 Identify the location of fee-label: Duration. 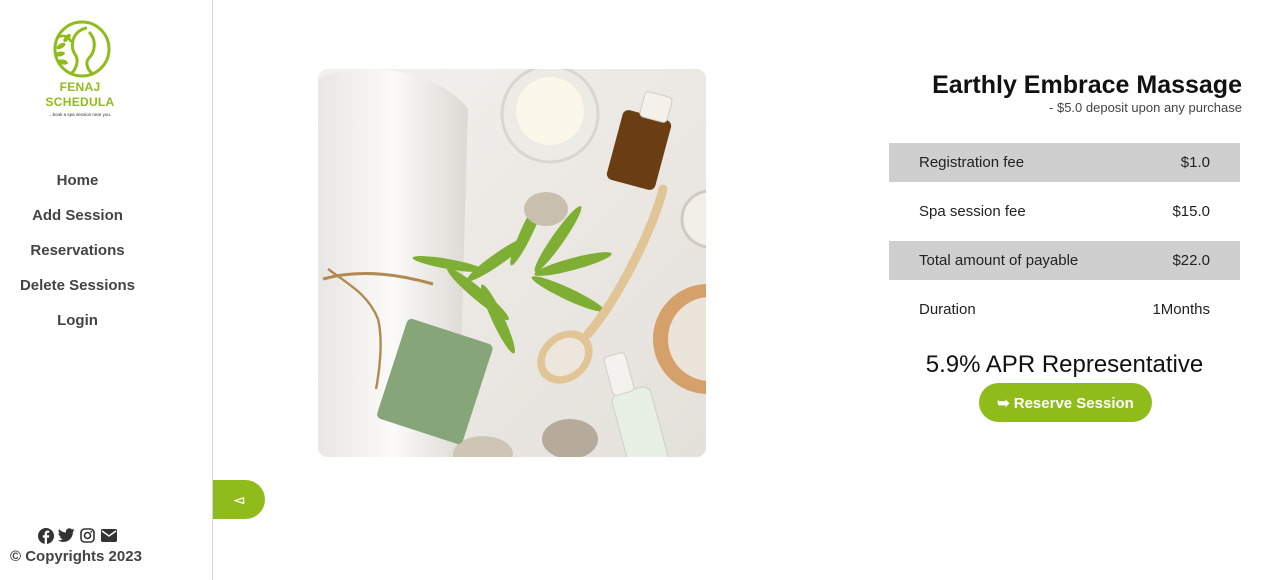
(947, 309).